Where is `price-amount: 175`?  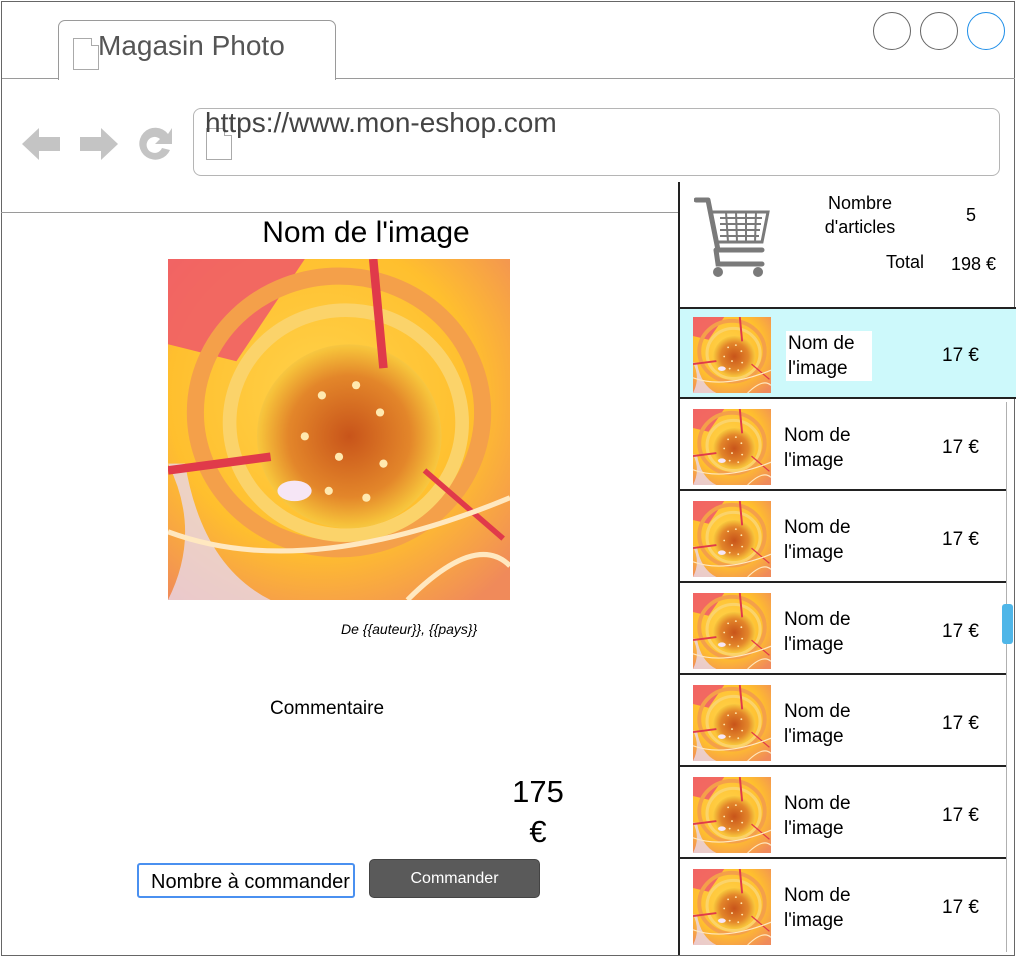 price-amount: 175 is located at coordinates (538, 791).